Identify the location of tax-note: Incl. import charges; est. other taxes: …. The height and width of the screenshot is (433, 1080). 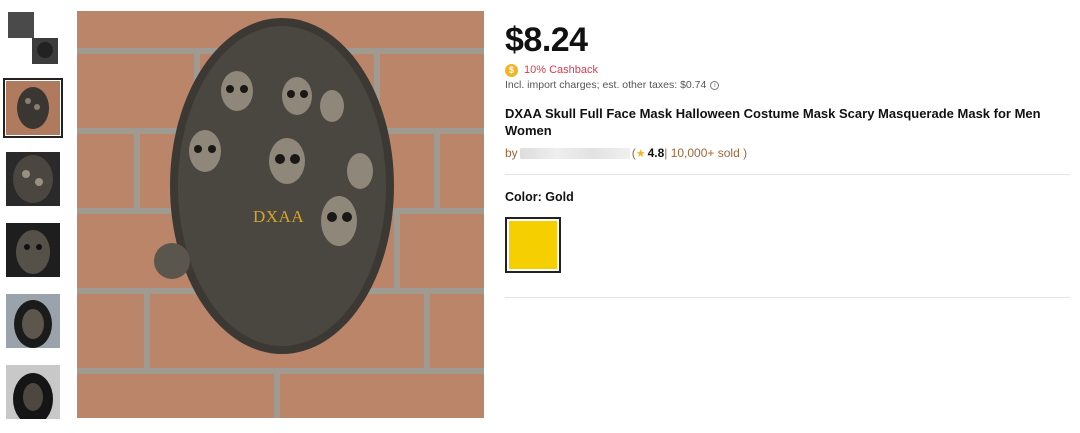
(606, 85).